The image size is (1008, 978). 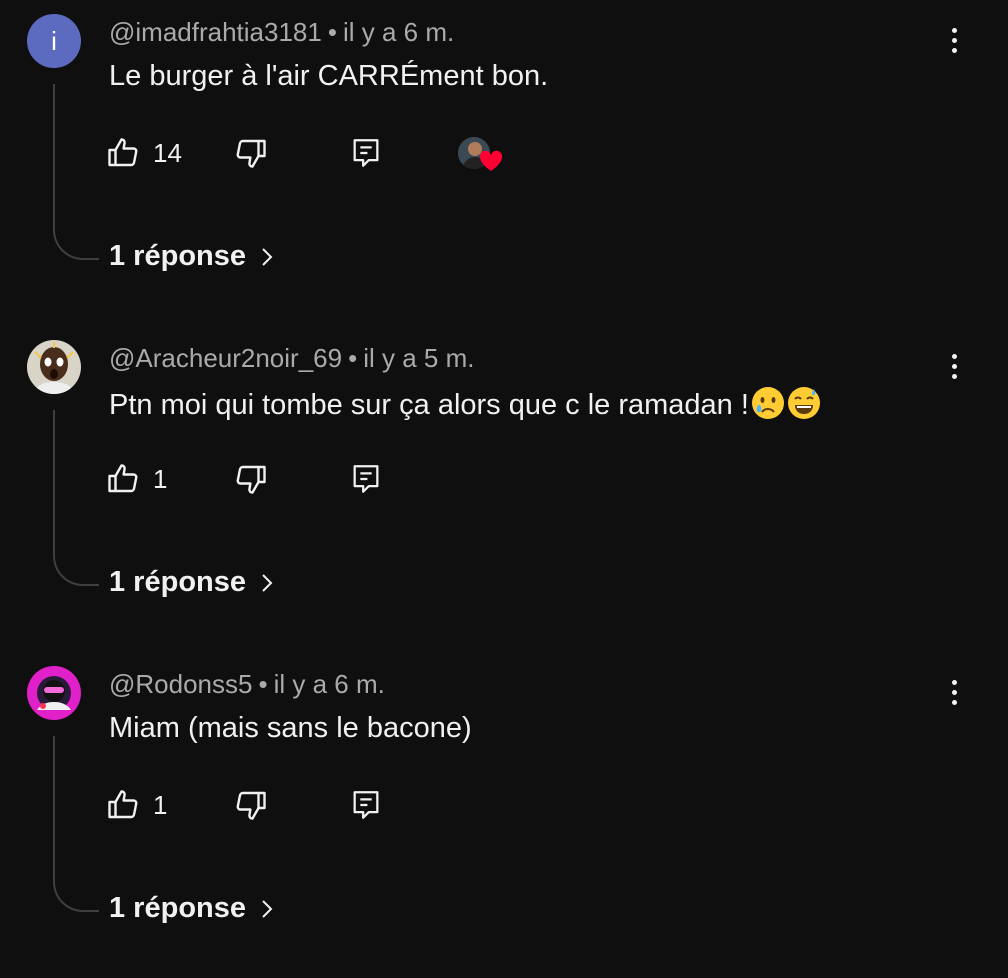 I want to click on comment-time: il y a 5 m., so click(x=418, y=358).